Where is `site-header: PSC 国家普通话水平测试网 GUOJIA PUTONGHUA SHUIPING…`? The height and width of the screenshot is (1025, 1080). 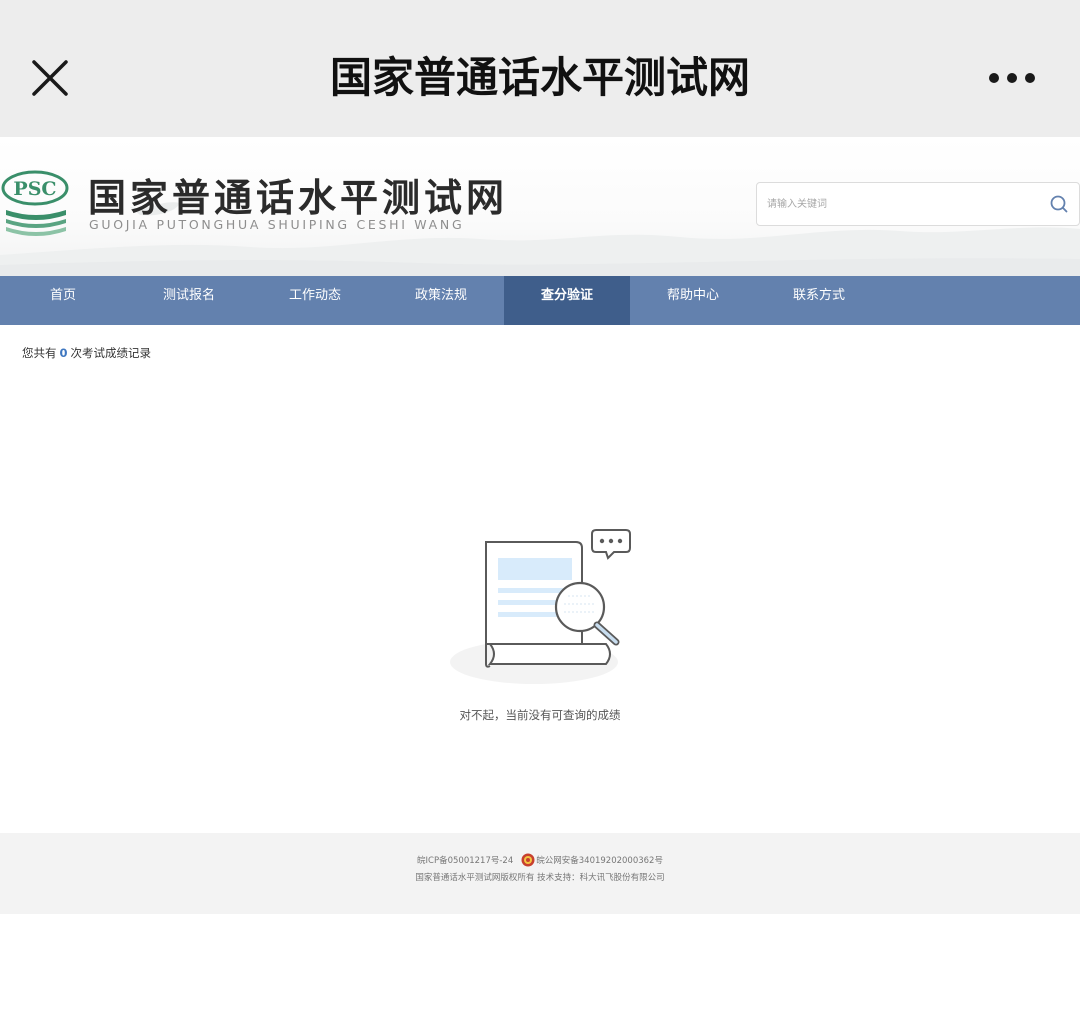 site-header: PSC 国家普通话水平测试网 GUOJIA PUTONGHUA SHUIPING… is located at coordinates (540, 206).